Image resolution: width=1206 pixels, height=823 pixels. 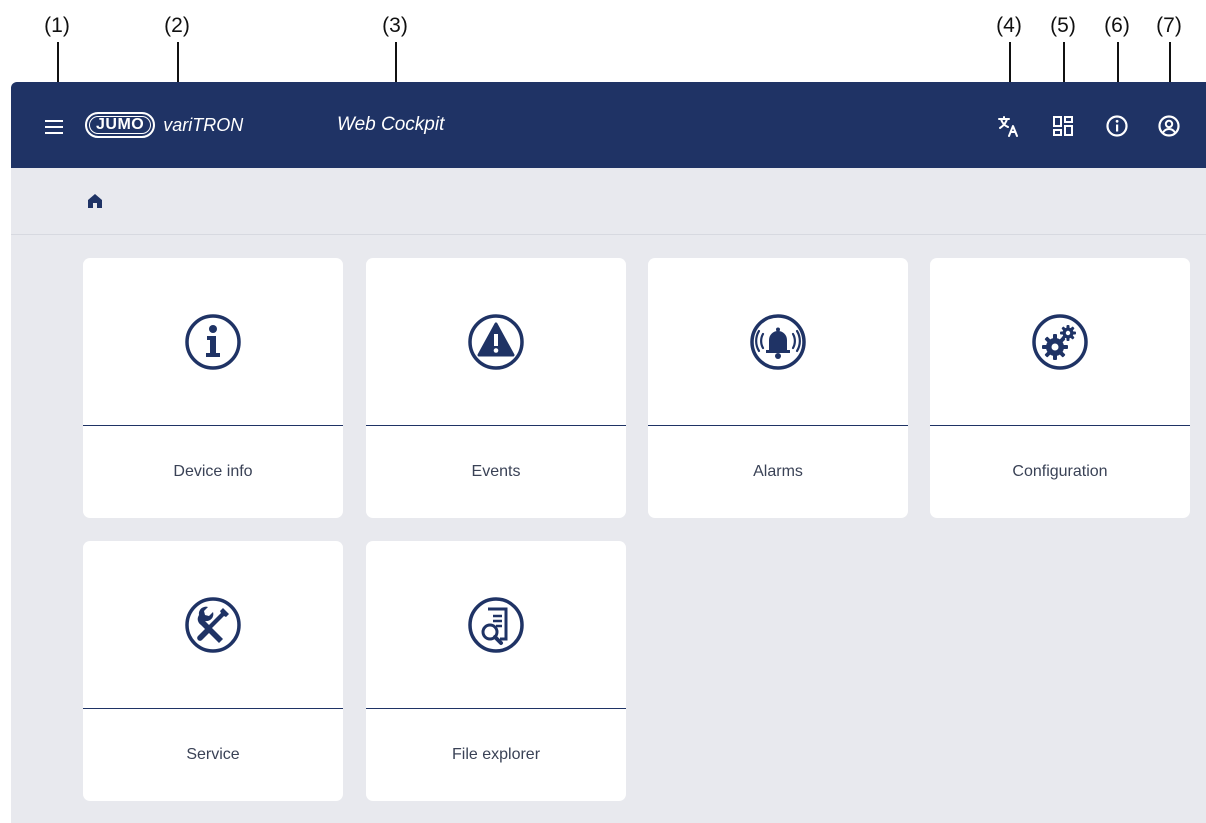 What do you see at coordinates (496, 671) in the screenshot?
I see `tile-file-explorer: File explorer` at bounding box center [496, 671].